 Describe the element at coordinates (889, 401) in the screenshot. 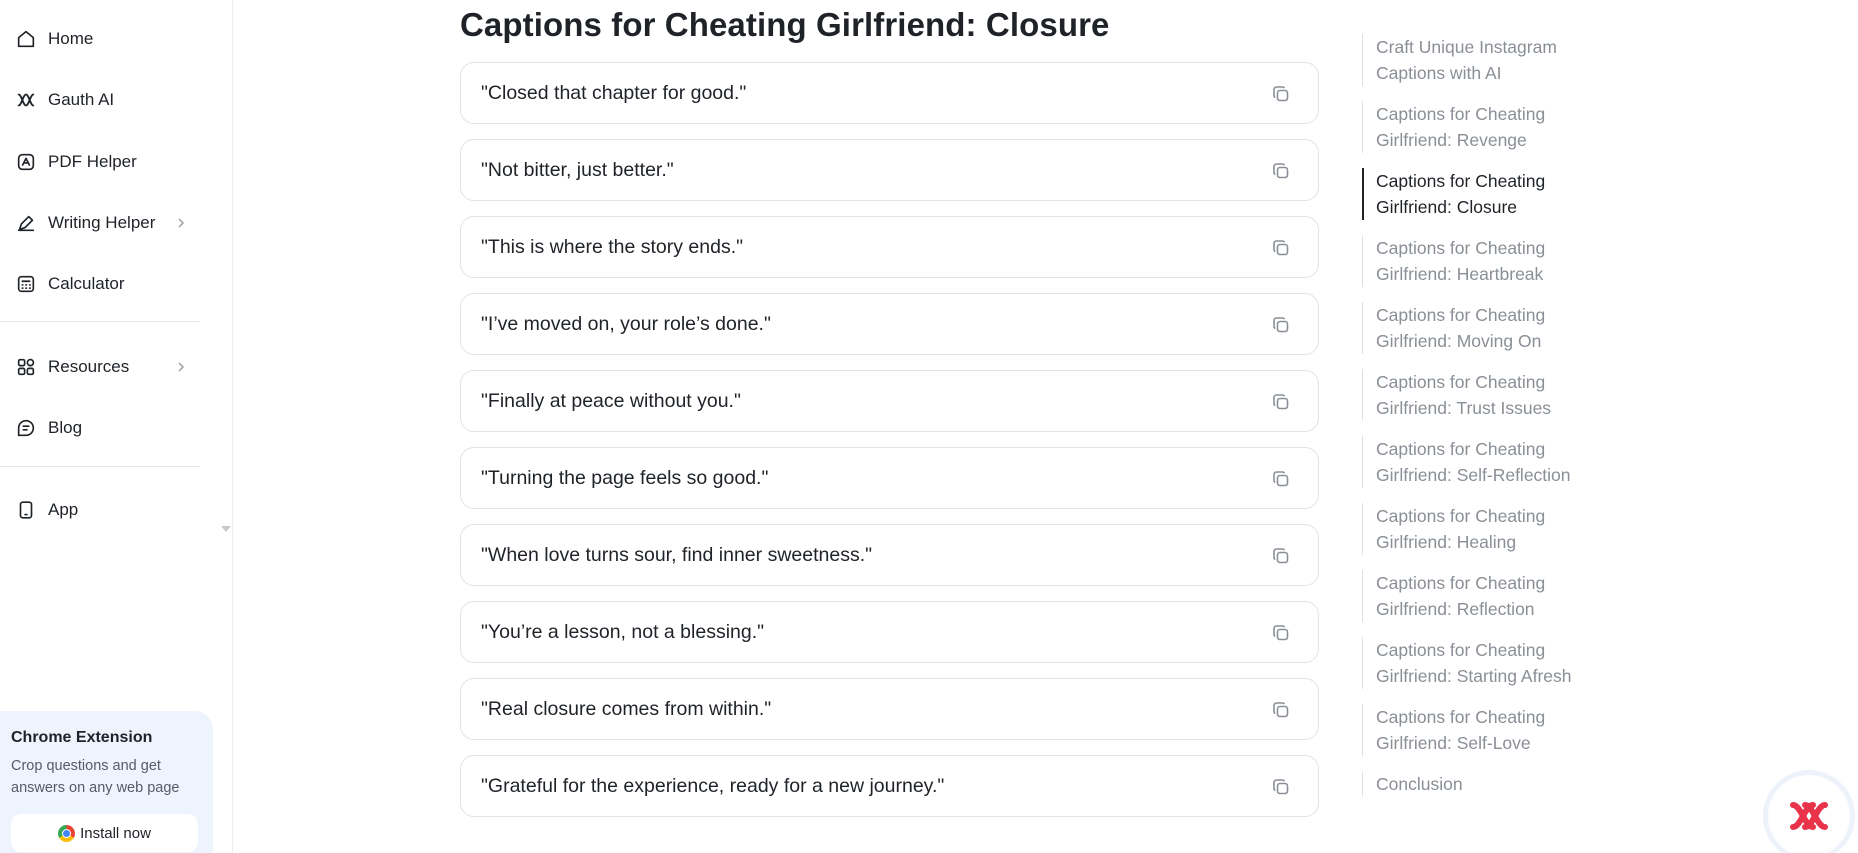

I see `caption-card: "Finally at peace without you."` at that location.